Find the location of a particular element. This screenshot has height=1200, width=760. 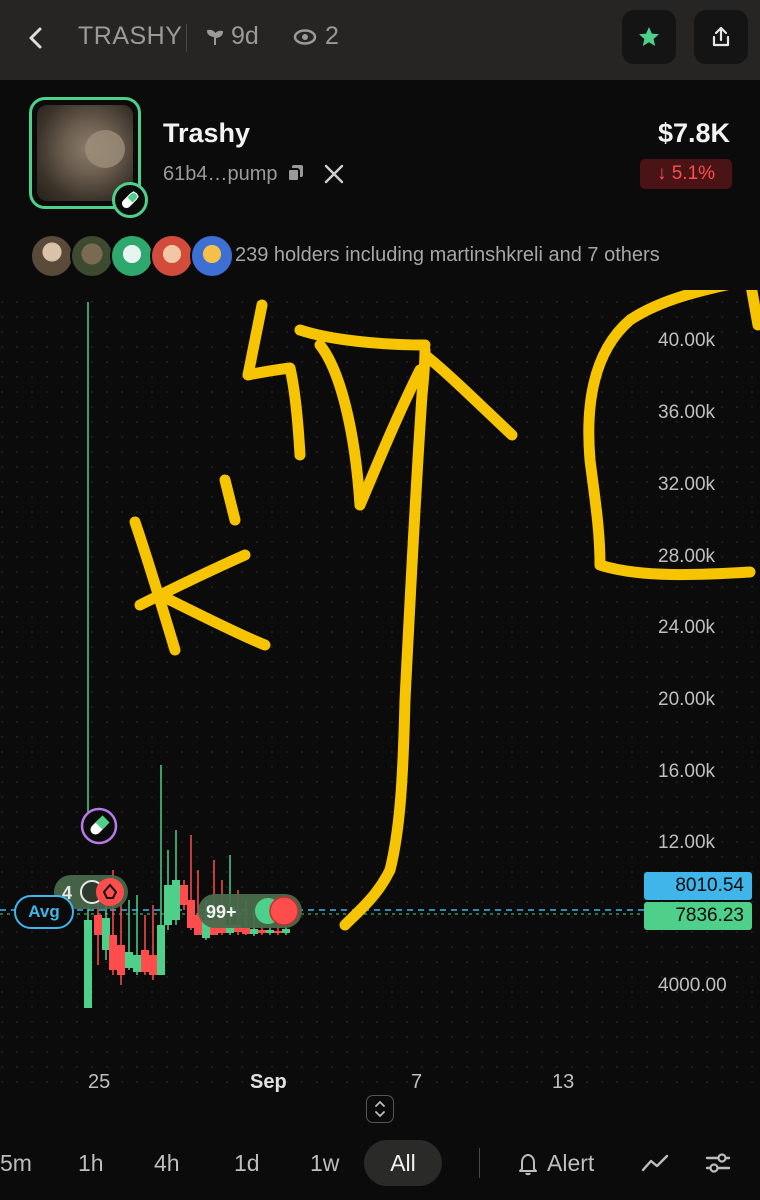

expand-chart-button is located at coordinates (380, 1109).